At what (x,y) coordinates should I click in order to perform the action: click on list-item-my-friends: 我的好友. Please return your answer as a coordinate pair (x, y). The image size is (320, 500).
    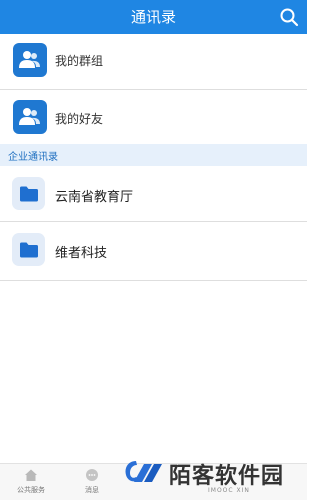
    Looking at the image, I should click on (153, 117).